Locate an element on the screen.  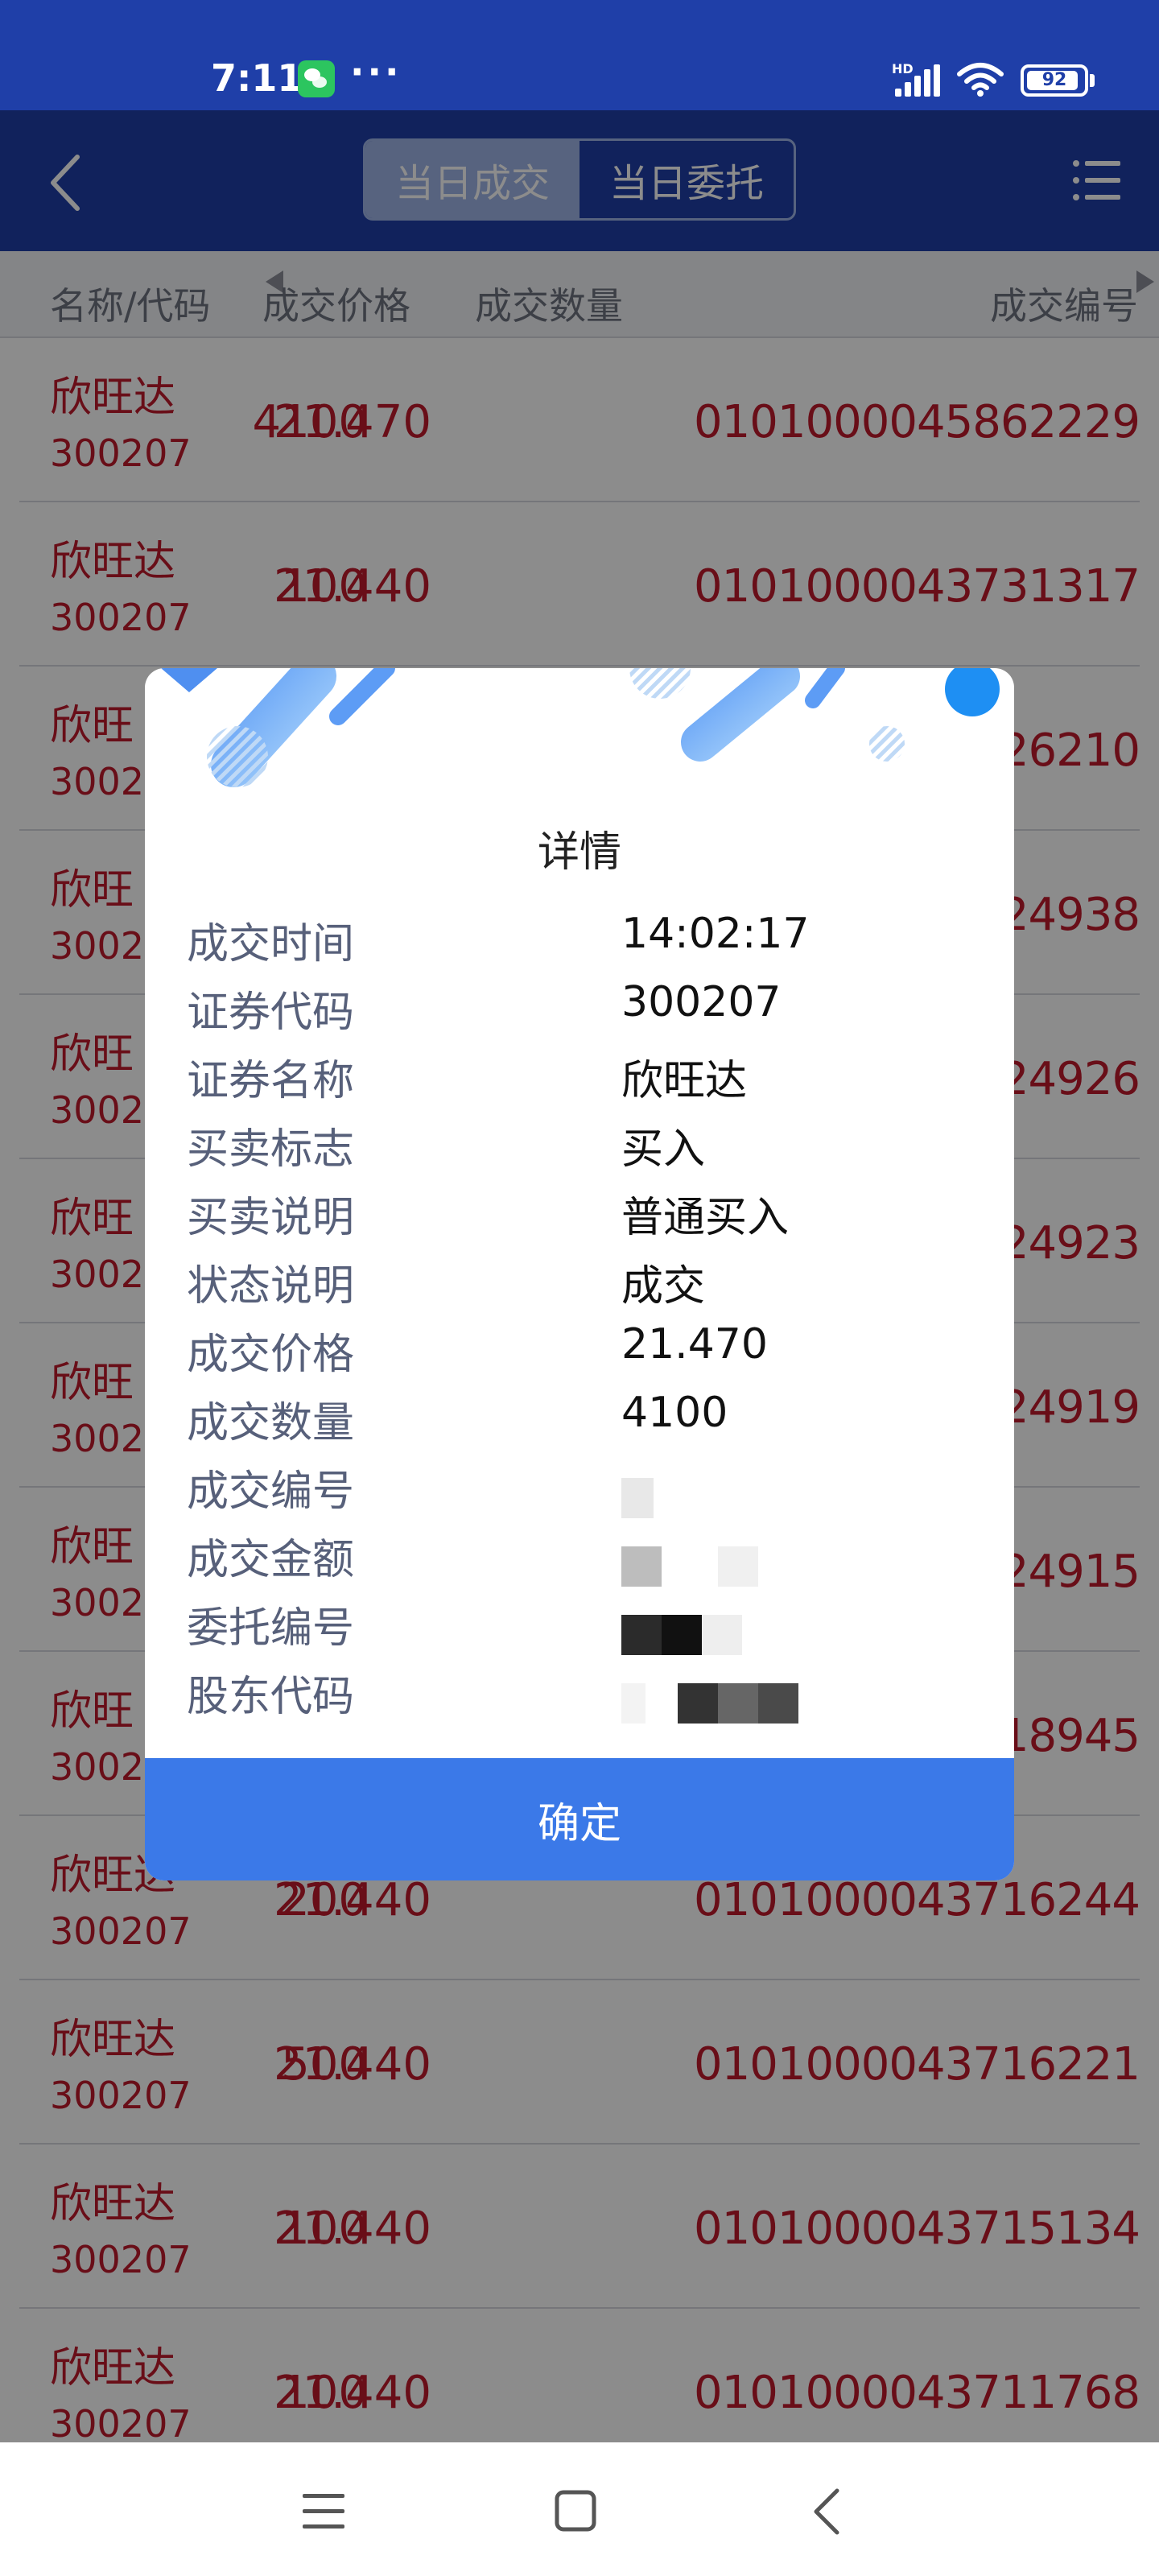
detail-label: 股东代码 is located at coordinates (271, 1697).